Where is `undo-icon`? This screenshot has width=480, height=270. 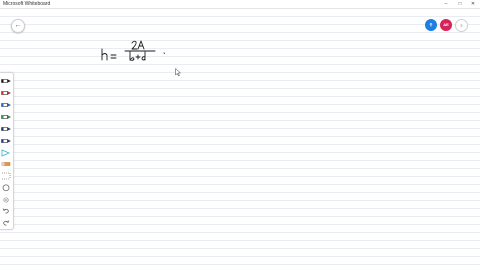 undo-icon is located at coordinates (6, 211).